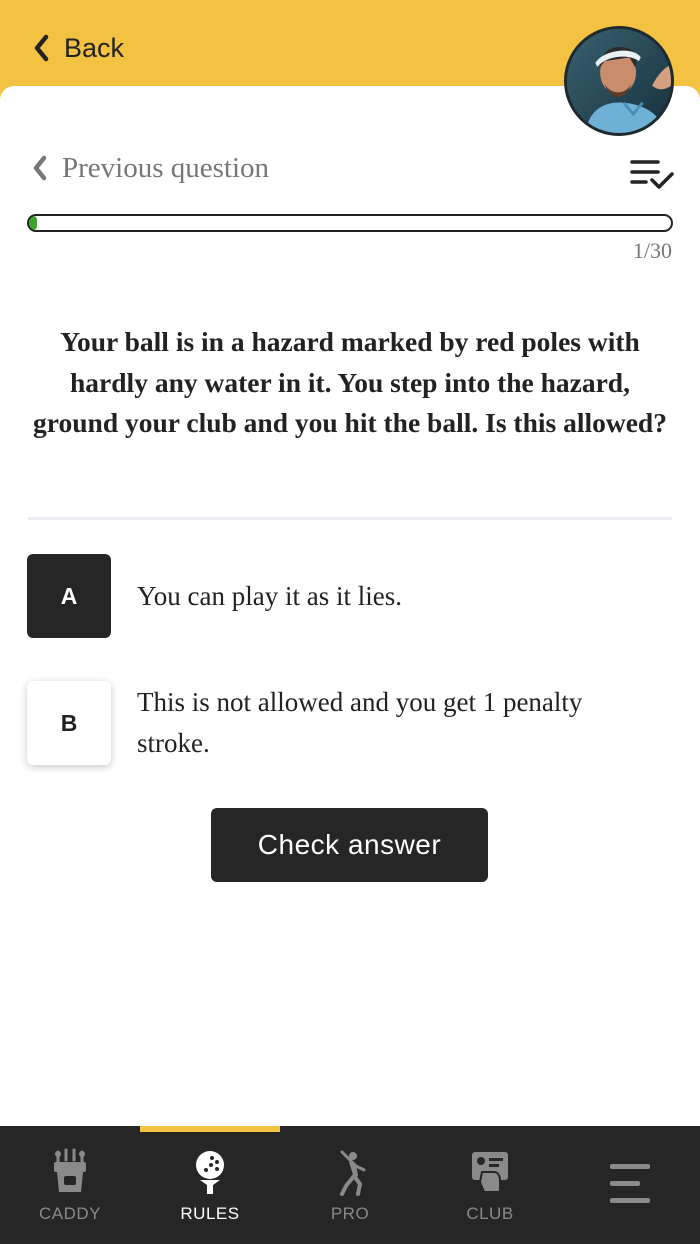 The image size is (700, 1244). Describe the element at coordinates (652, 175) in the screenshot. I see `question-list-icon` at that location.